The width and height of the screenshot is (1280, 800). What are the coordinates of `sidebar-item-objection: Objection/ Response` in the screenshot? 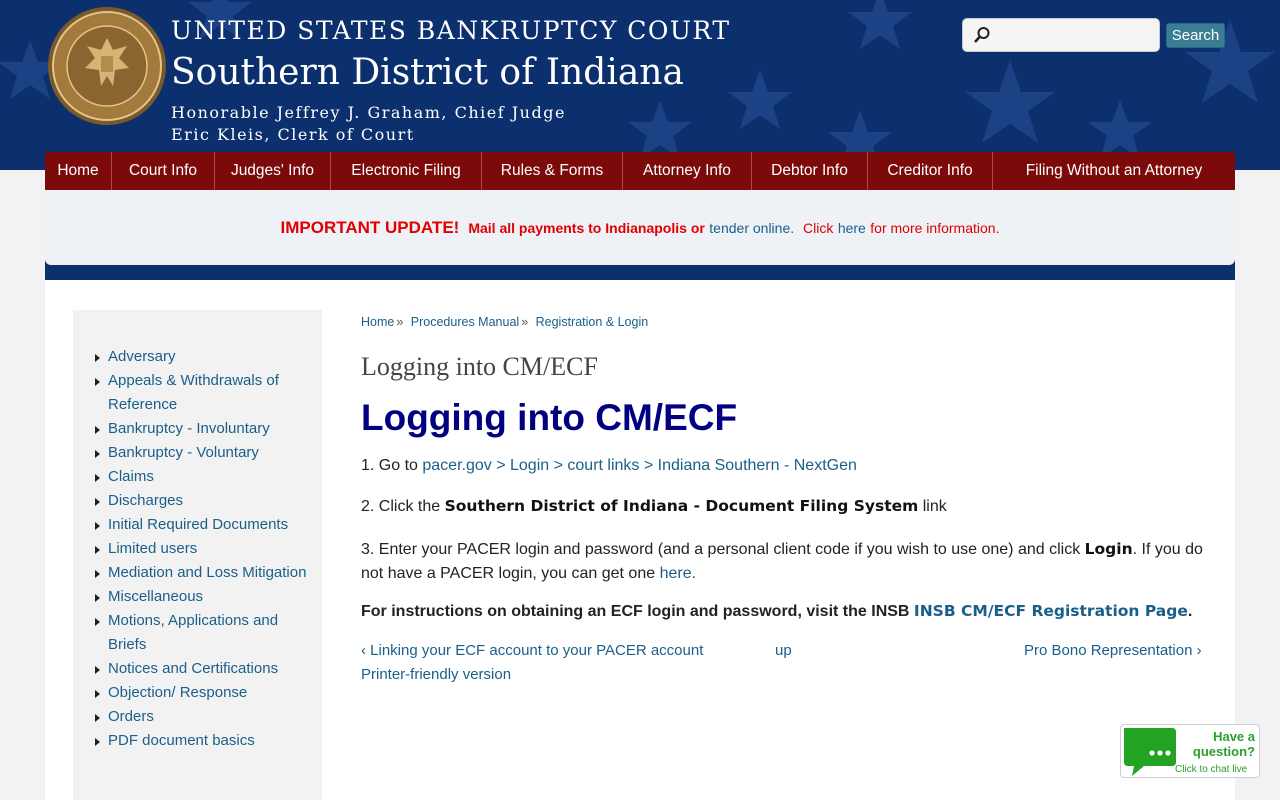 It's located at (193, 693).